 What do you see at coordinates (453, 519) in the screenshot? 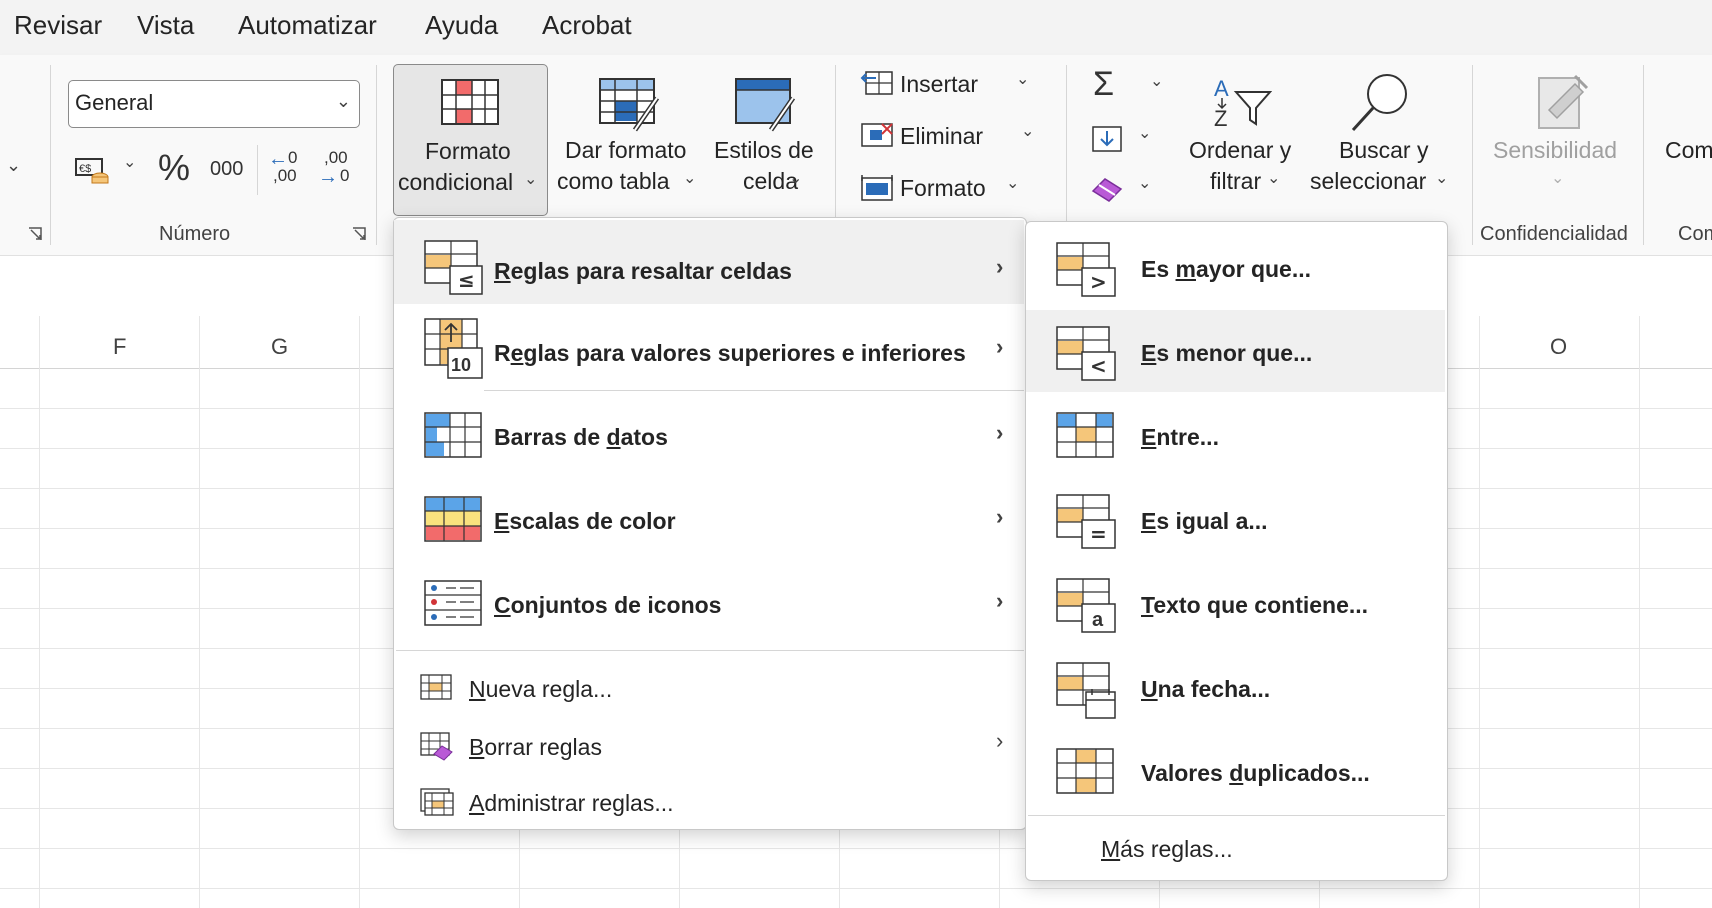
I see `color-scales-icon` at bounding box center [453, 519].